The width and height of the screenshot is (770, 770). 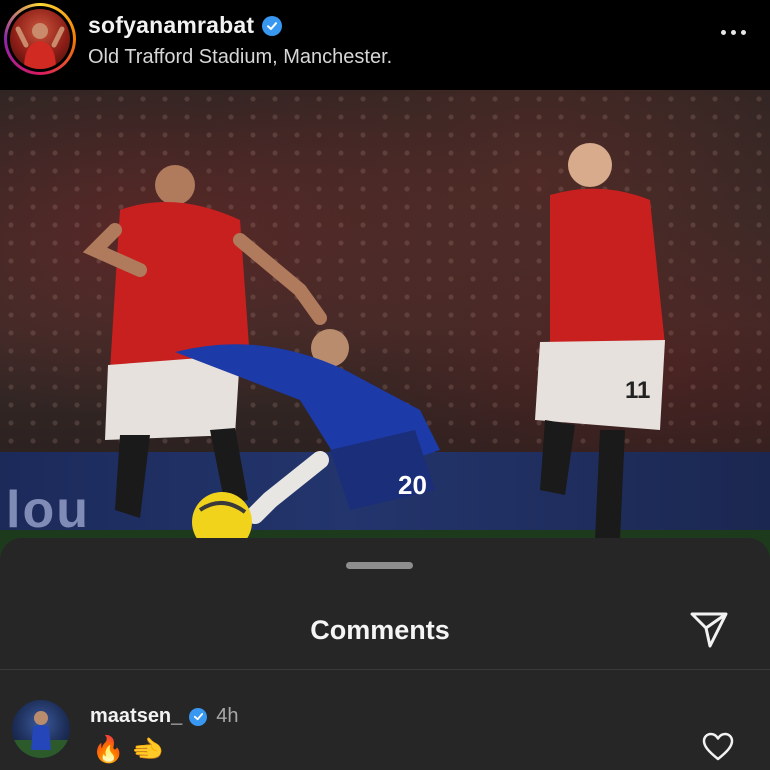 I want to click on send-icon, so click(x=709, y=629).